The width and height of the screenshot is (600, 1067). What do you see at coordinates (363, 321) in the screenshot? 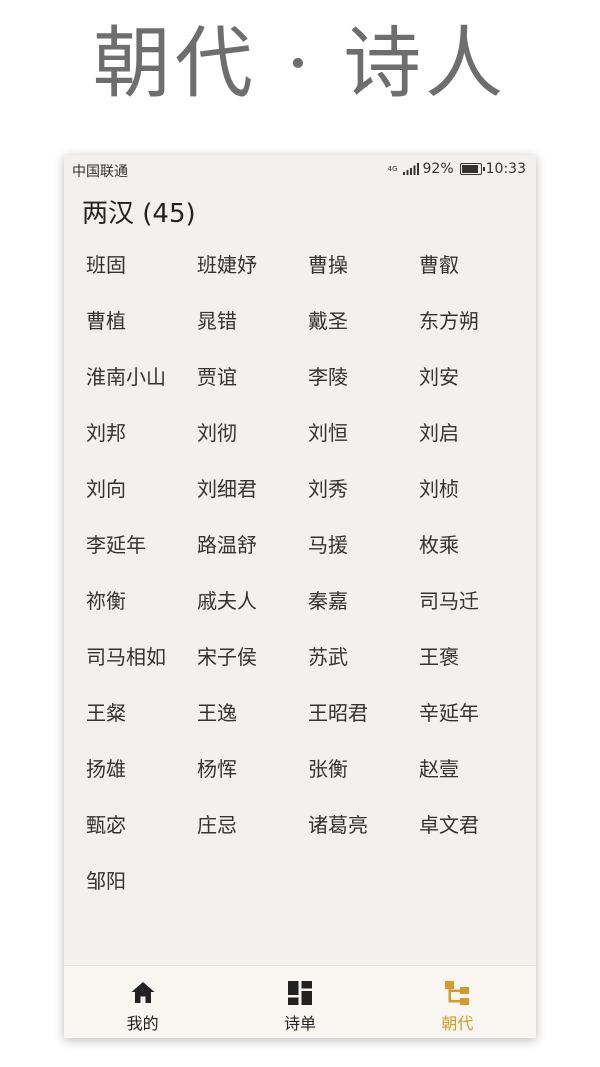
I see `poet-item: 戴圣` at bounding box center [363, 321].